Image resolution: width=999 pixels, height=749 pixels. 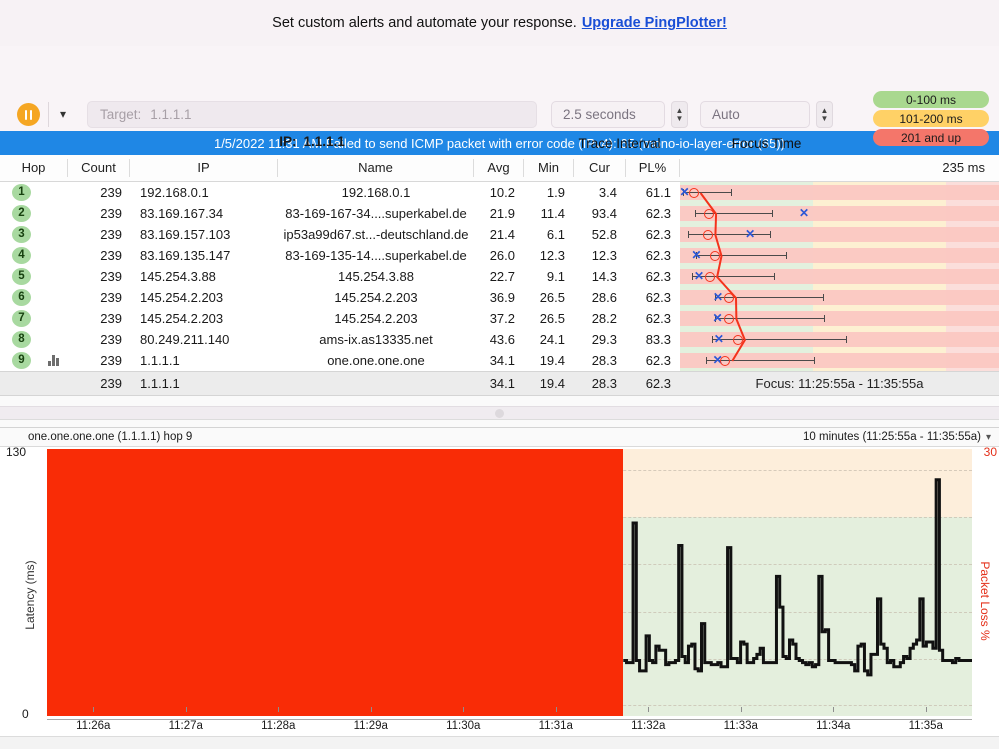 I want to click on cell-pl: 62.3, so click(x=658, y=234).